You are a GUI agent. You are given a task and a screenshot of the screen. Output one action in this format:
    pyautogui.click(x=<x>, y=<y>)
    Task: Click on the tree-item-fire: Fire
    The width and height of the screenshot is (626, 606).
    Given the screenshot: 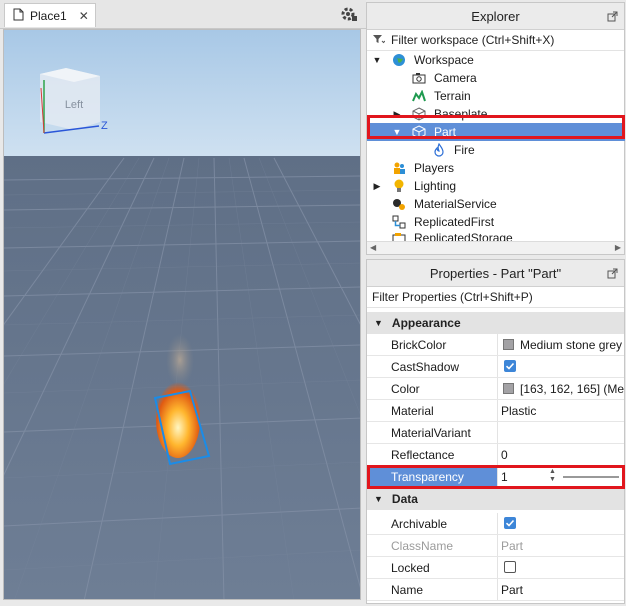 What is the action you would take?
    pyautogui.click(x=496, y=150)
    